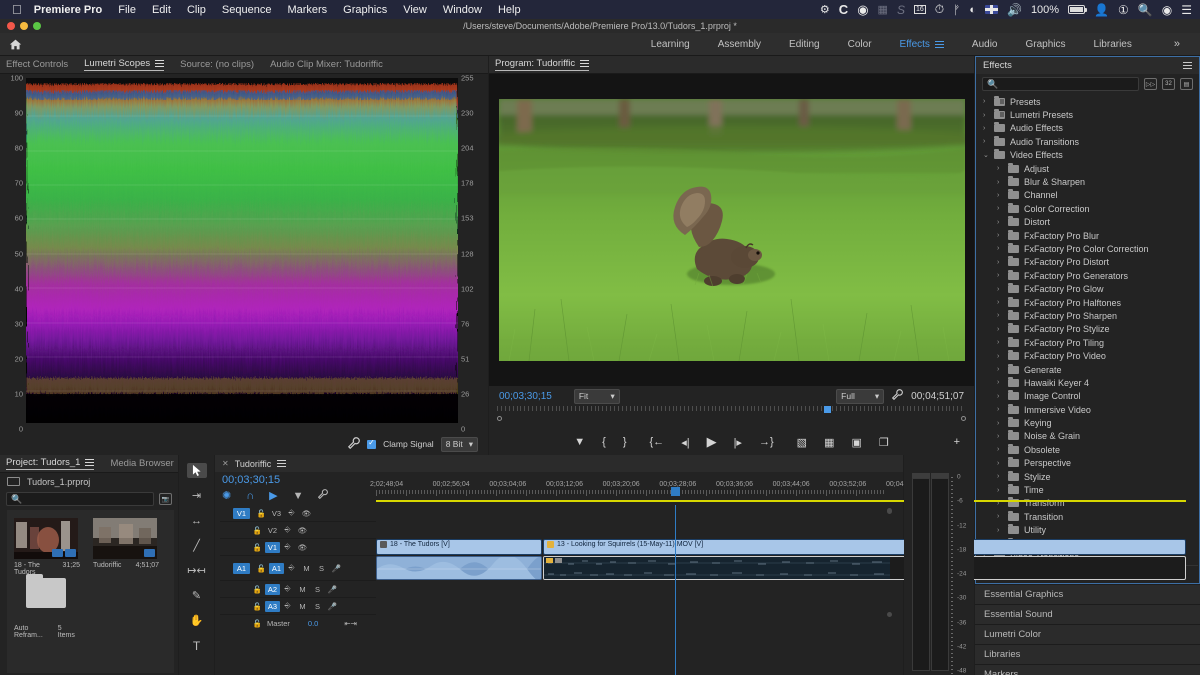 The width and height of the screenshot is (1200, 675). What do you see at coordinates (1087, 342) in the screenshot?
I see `effects-tree-item: › FxFactory Pro Tiling` at bounding box center [1087, 342].